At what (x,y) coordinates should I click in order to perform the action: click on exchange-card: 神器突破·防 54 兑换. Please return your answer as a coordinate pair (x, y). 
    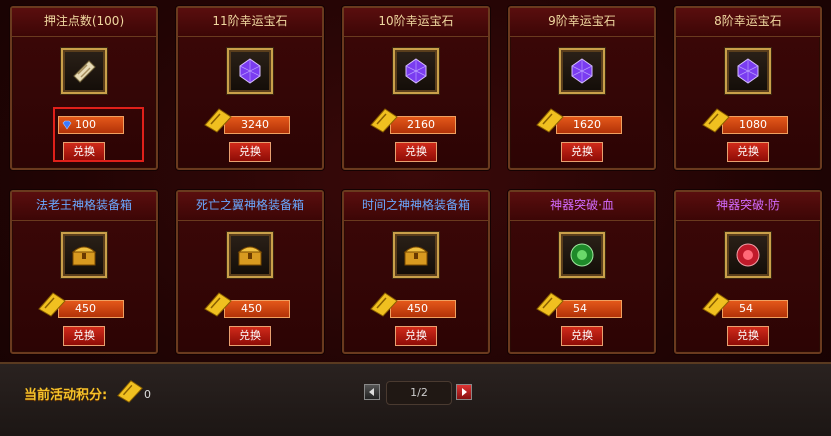
    Looking at the image, I should click on (748, 272).